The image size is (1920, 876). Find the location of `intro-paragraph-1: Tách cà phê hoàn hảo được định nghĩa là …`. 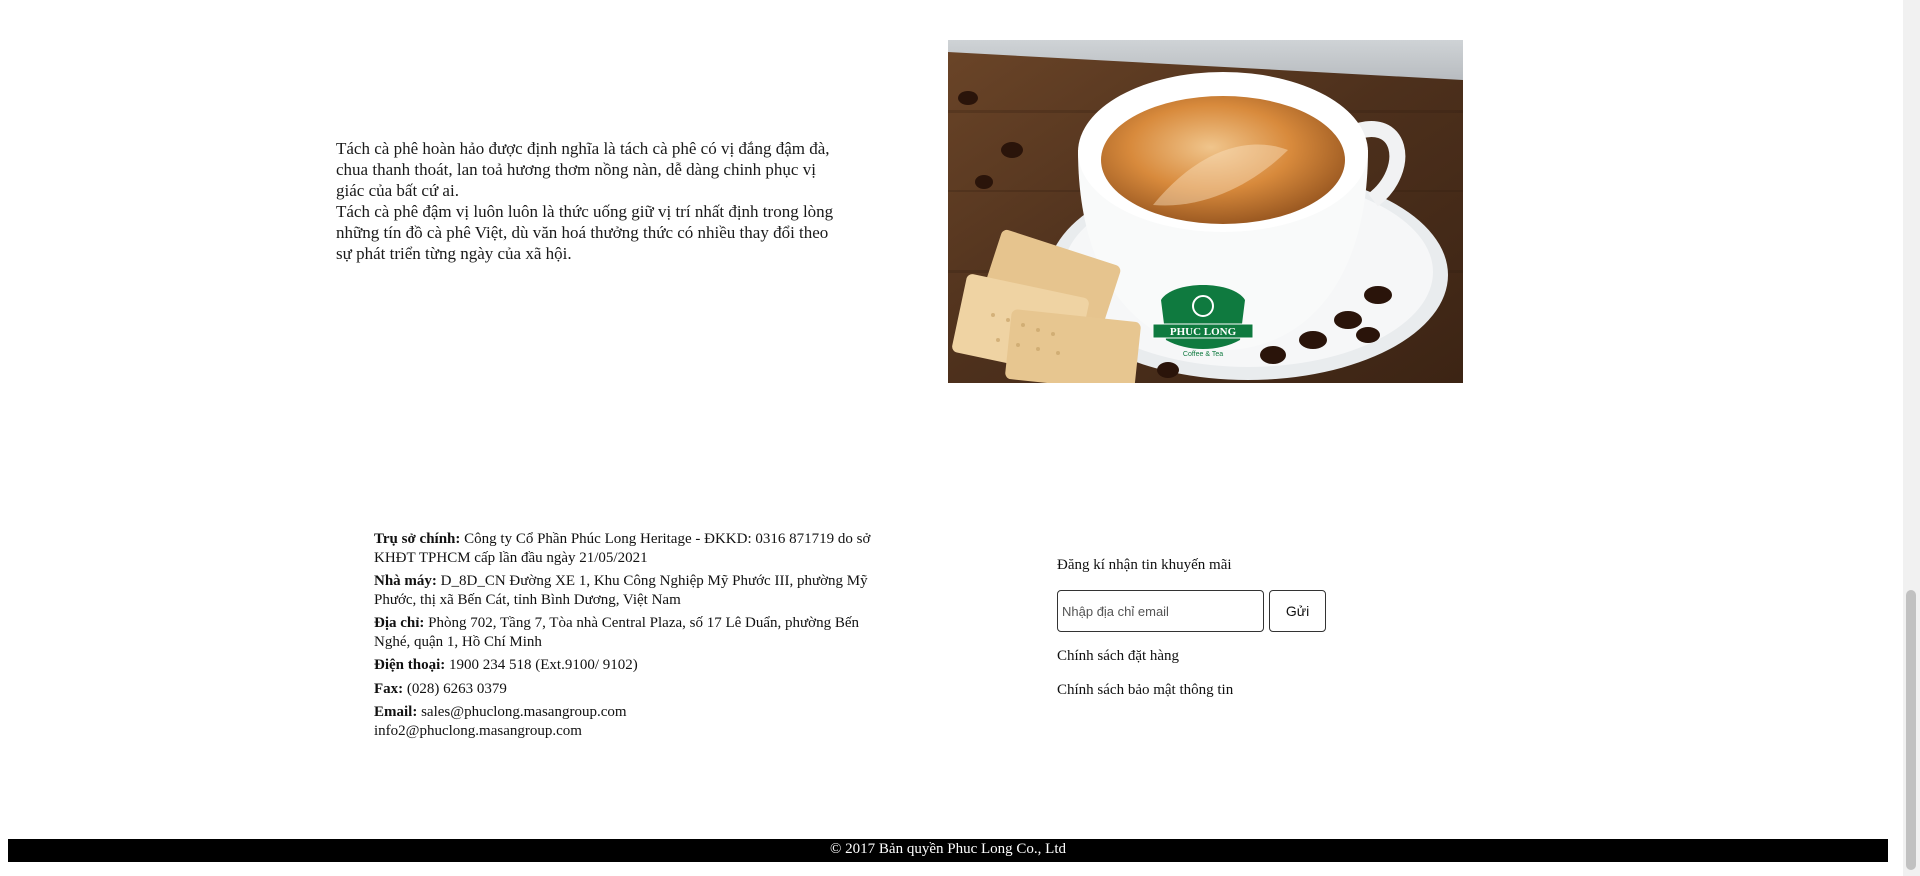

intro-paragraph-1: Tách cà phê hoàn hảo được định nghĩa là … is located at coordinates (583, 169).